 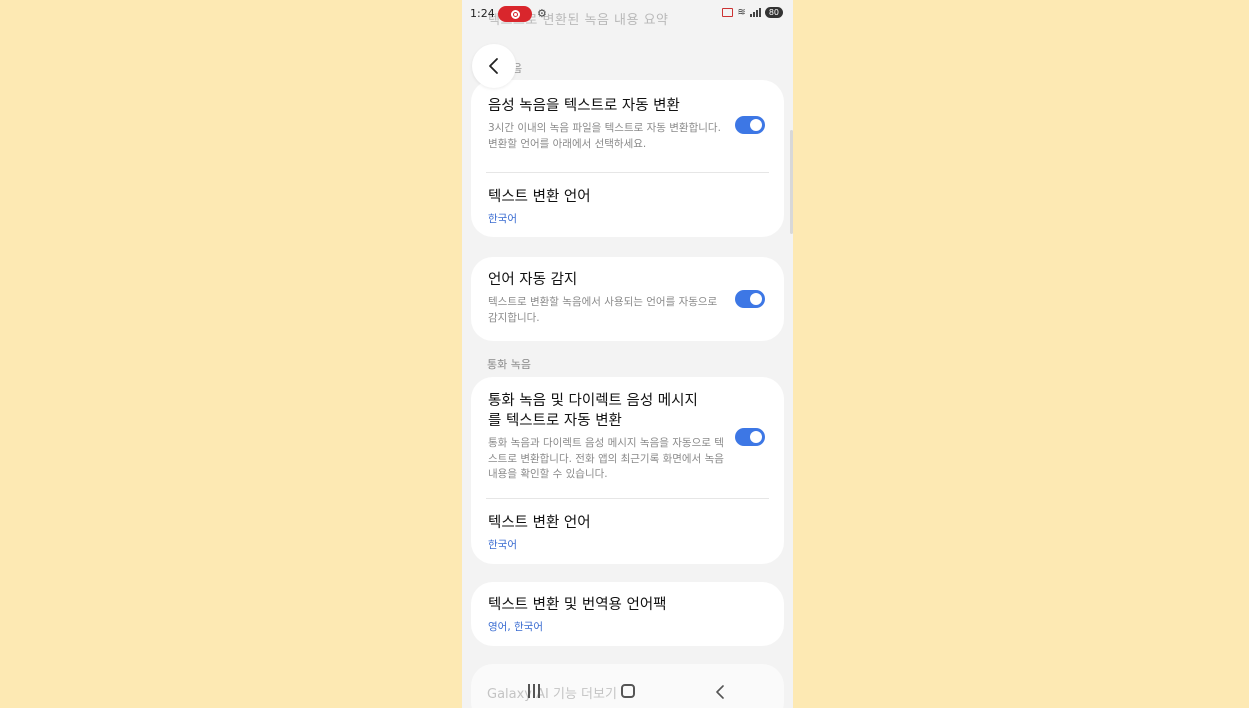 I want to click on back-icon, so click(x=493, y=66).